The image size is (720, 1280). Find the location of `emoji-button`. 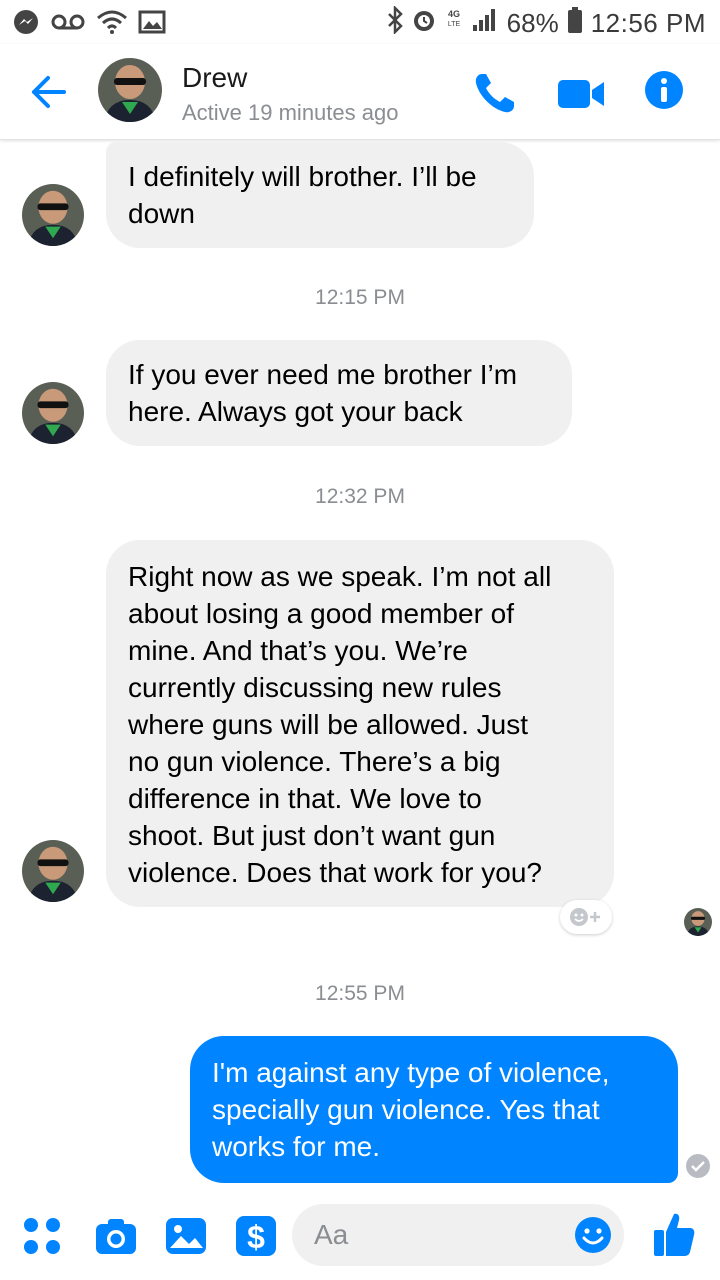

emoji-button is located at coordinates (593, 1235).